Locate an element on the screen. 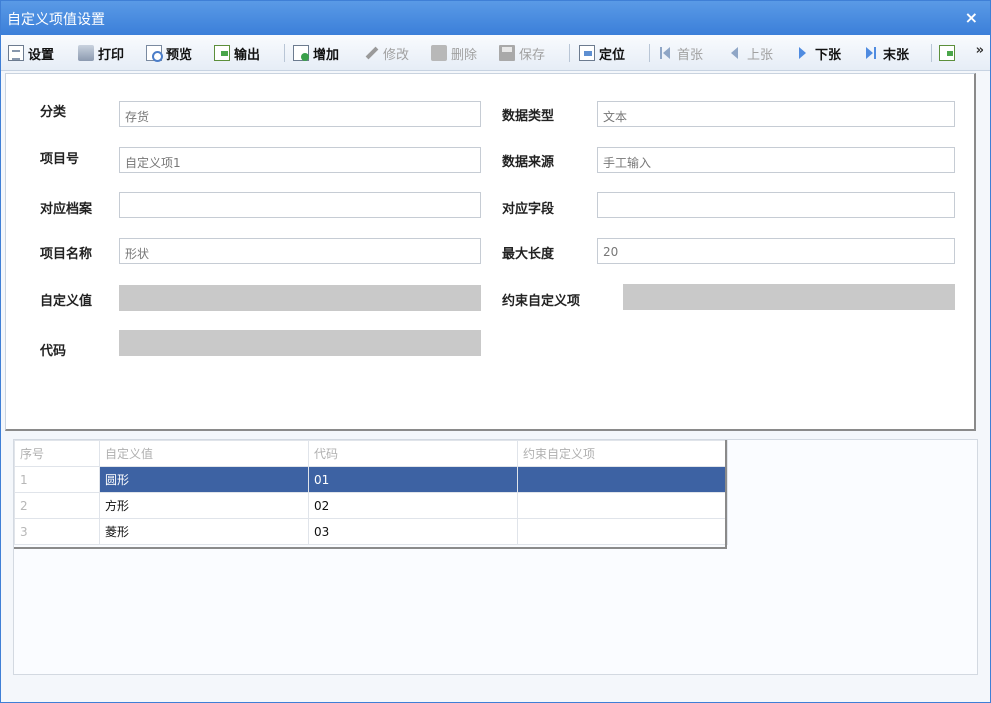  data-source-label: 数据来源 is located at coordinates (528, 162).